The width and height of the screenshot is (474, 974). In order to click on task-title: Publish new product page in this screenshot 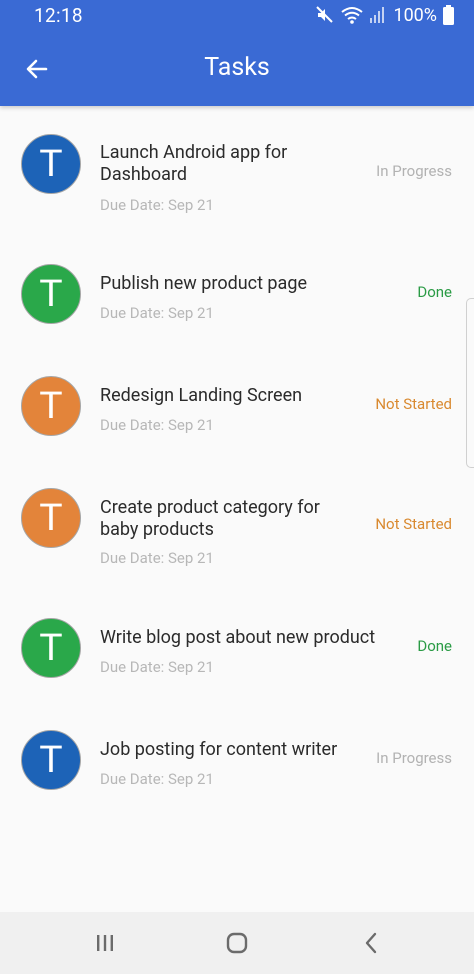, I will do `click(203, 283)`.